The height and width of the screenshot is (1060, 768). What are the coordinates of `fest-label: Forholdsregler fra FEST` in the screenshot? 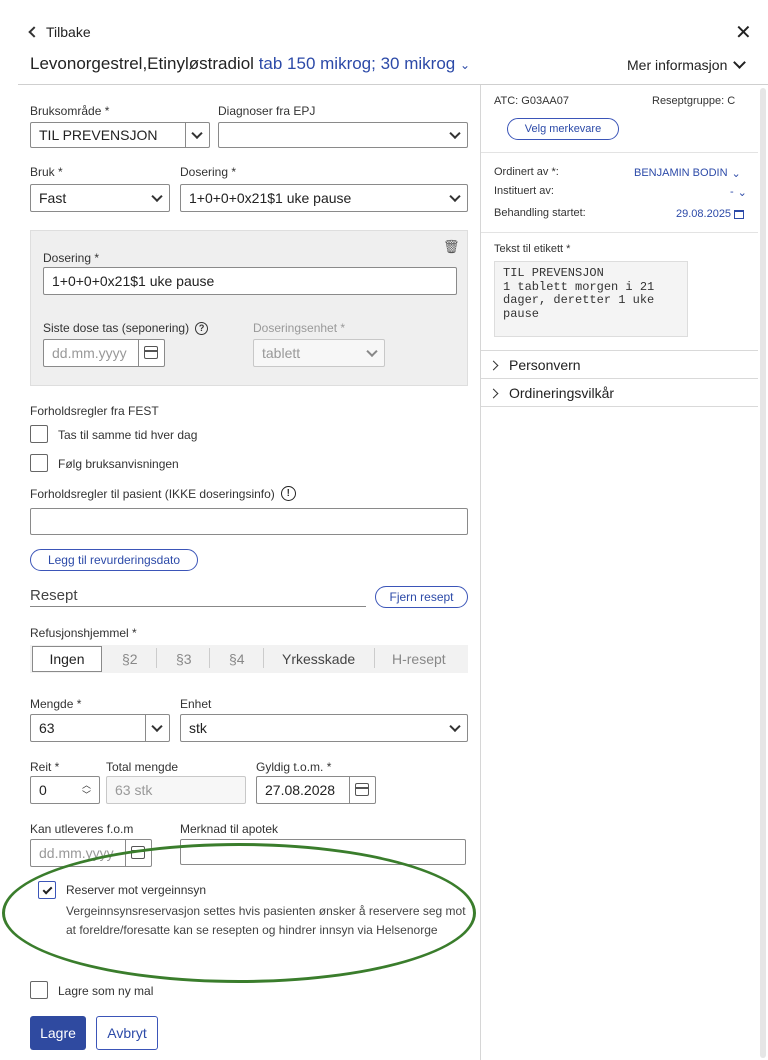 It's located at (94, 411).